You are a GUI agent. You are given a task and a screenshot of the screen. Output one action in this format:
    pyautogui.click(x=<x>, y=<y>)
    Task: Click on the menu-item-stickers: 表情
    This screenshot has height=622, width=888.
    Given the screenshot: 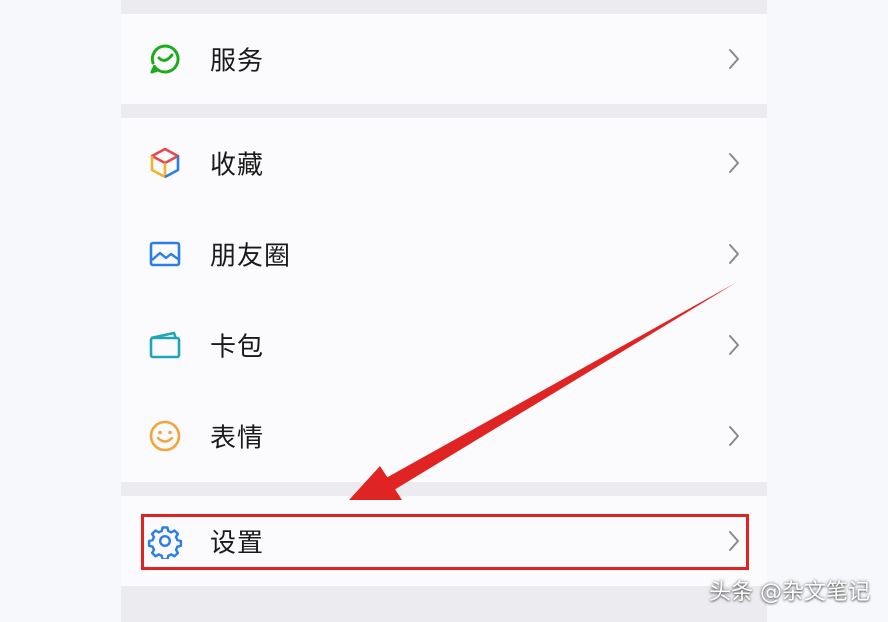 What is the action you would take?
    pyautogui.click(x=444, y=436)
    